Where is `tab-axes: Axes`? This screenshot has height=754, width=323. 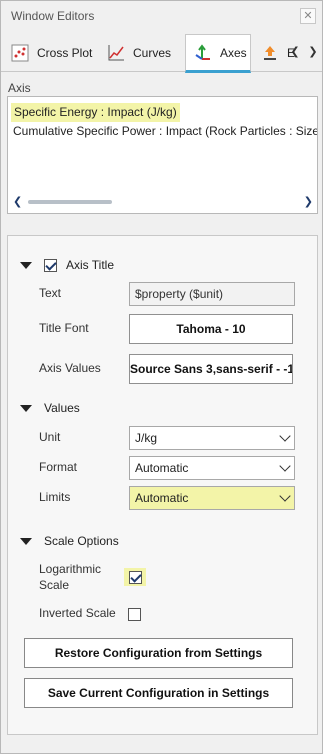 tab-axes: Axes is located at coordinates (218, 53).